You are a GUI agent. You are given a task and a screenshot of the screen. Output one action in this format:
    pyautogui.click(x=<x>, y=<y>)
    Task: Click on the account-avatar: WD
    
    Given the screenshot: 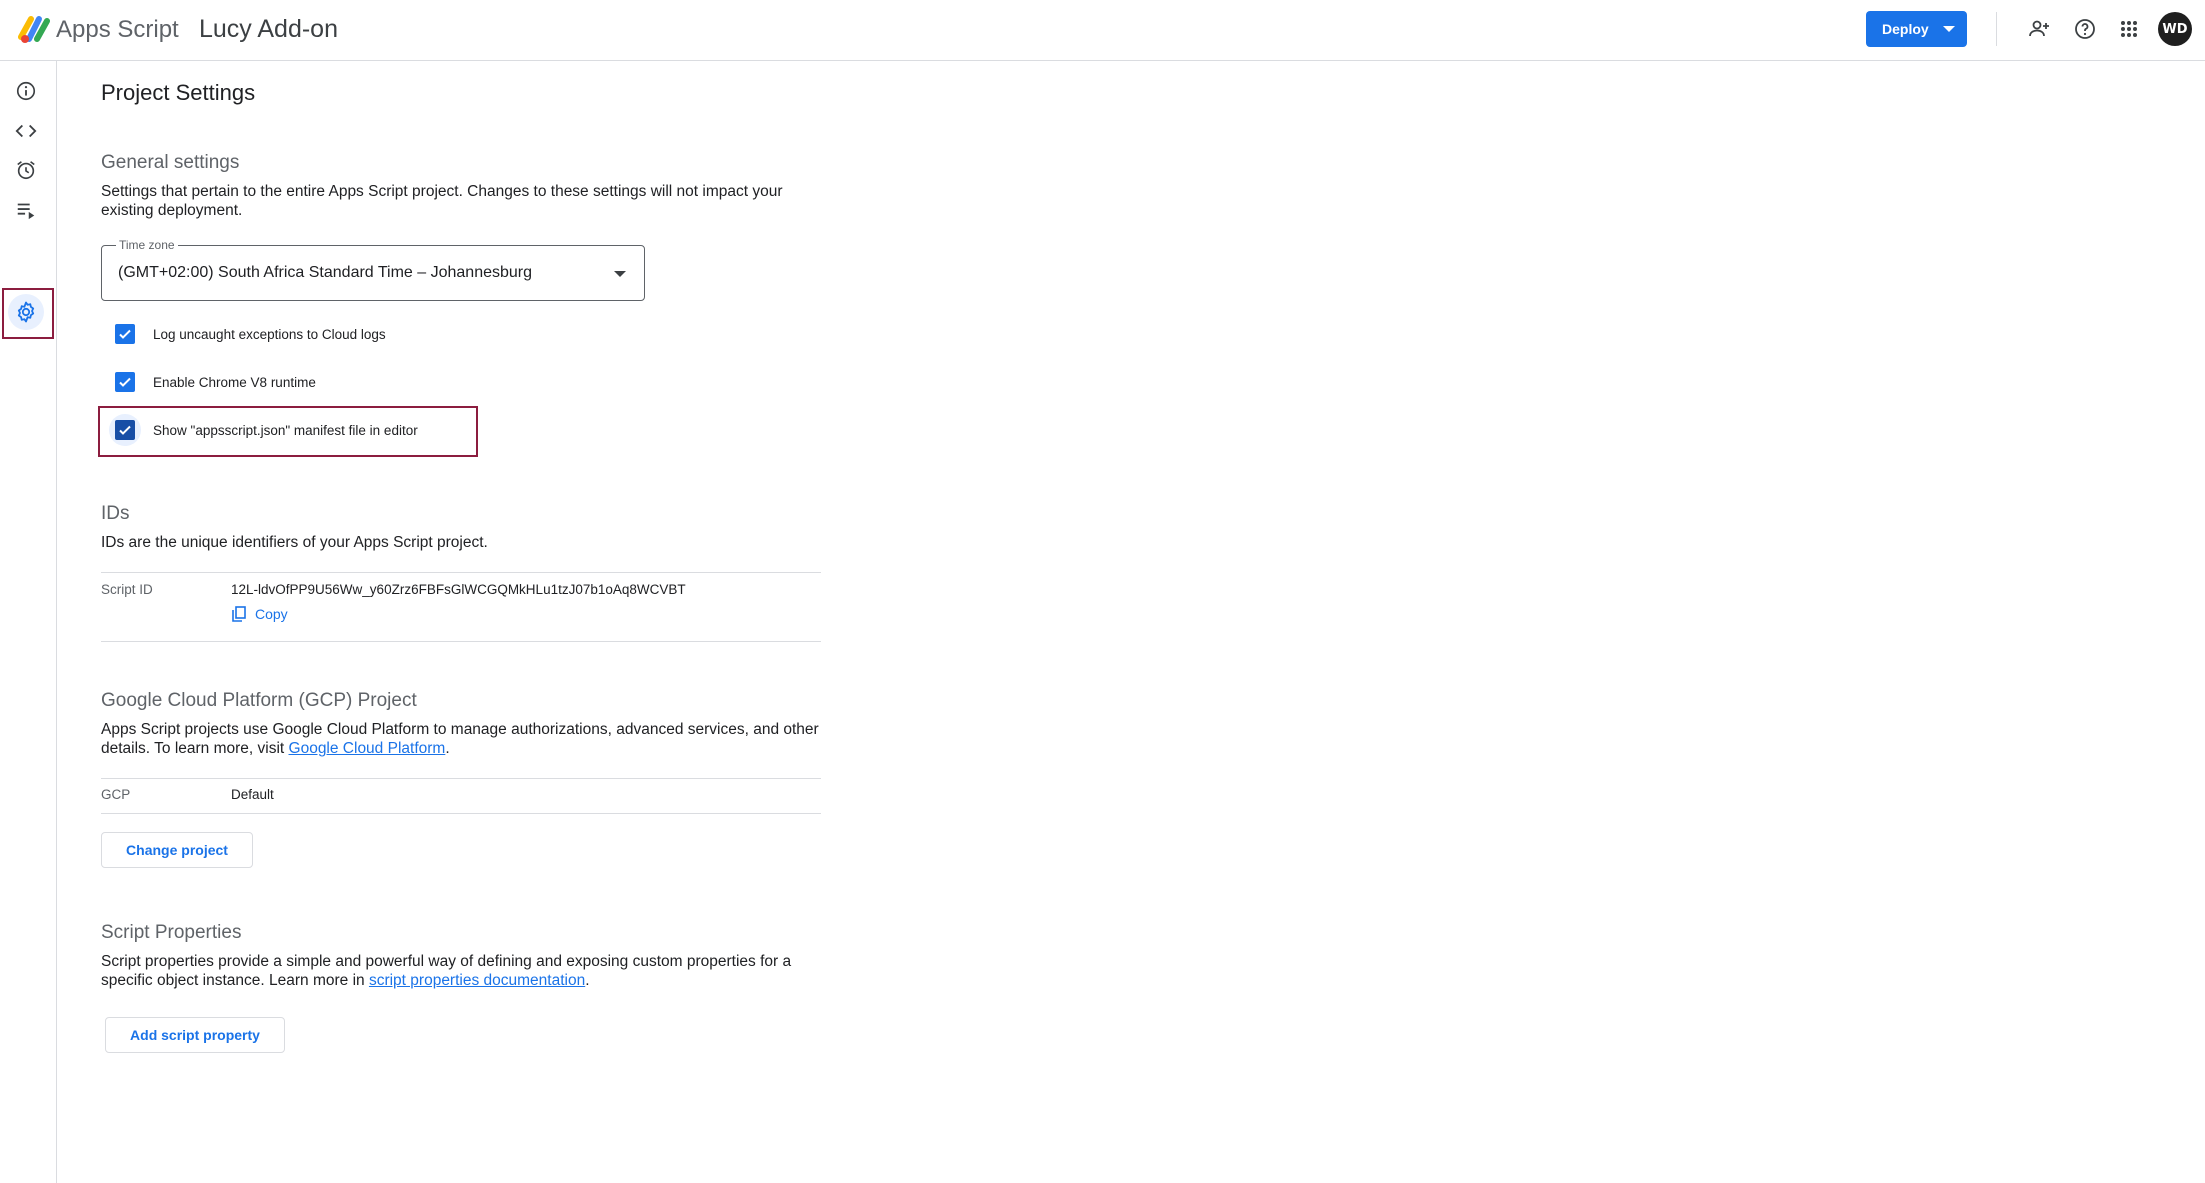 What is the action you would take?
    pyautogui.click(x=2175, y=29)
    